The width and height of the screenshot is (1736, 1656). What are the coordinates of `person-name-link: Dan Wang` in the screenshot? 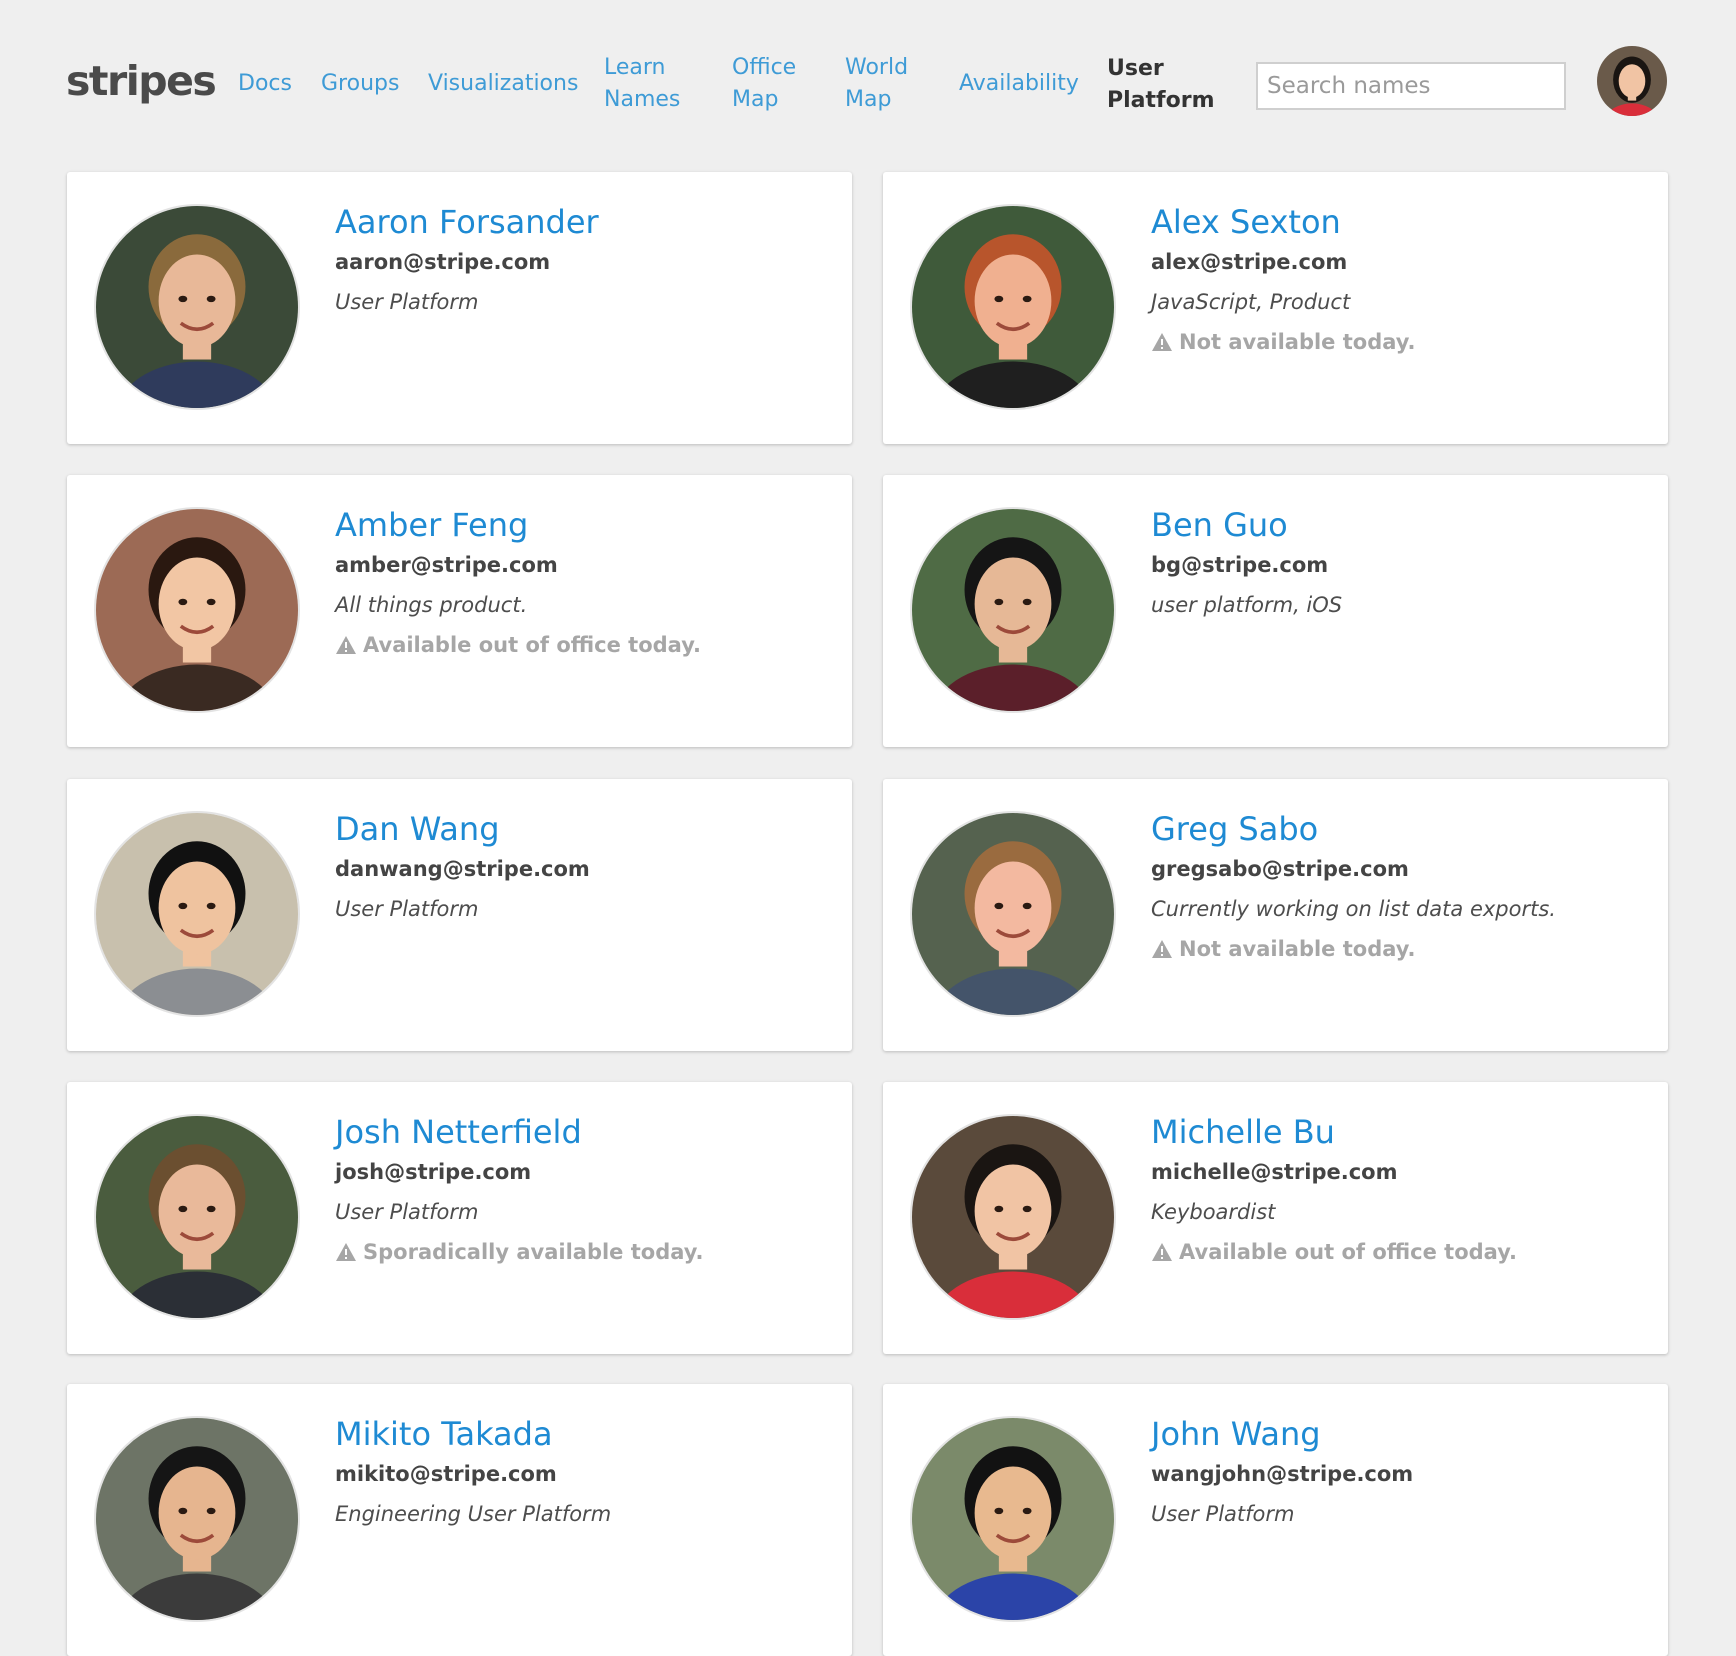 It's located at (583, 829).